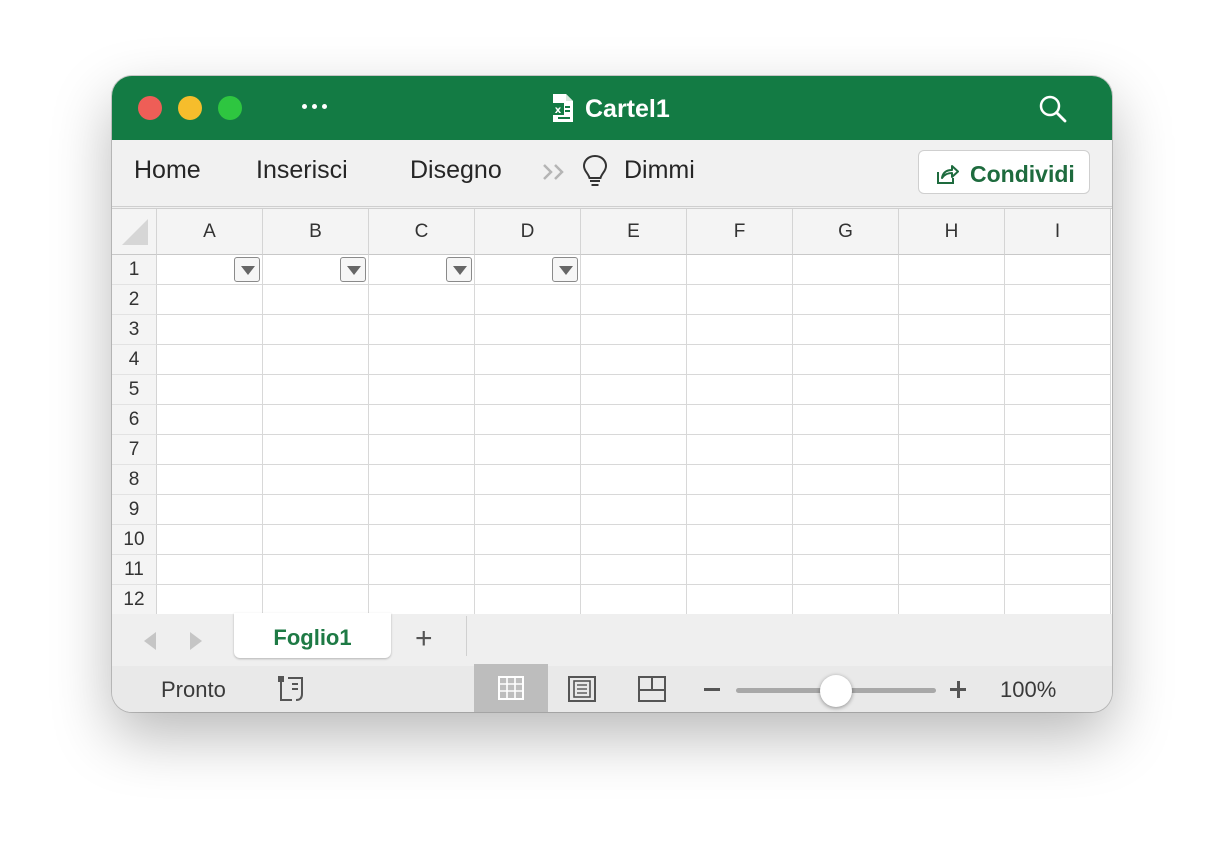 This screenshot has height=860, width=1224. I want to click on tab-disegno: Disegno, so click(456, 170).